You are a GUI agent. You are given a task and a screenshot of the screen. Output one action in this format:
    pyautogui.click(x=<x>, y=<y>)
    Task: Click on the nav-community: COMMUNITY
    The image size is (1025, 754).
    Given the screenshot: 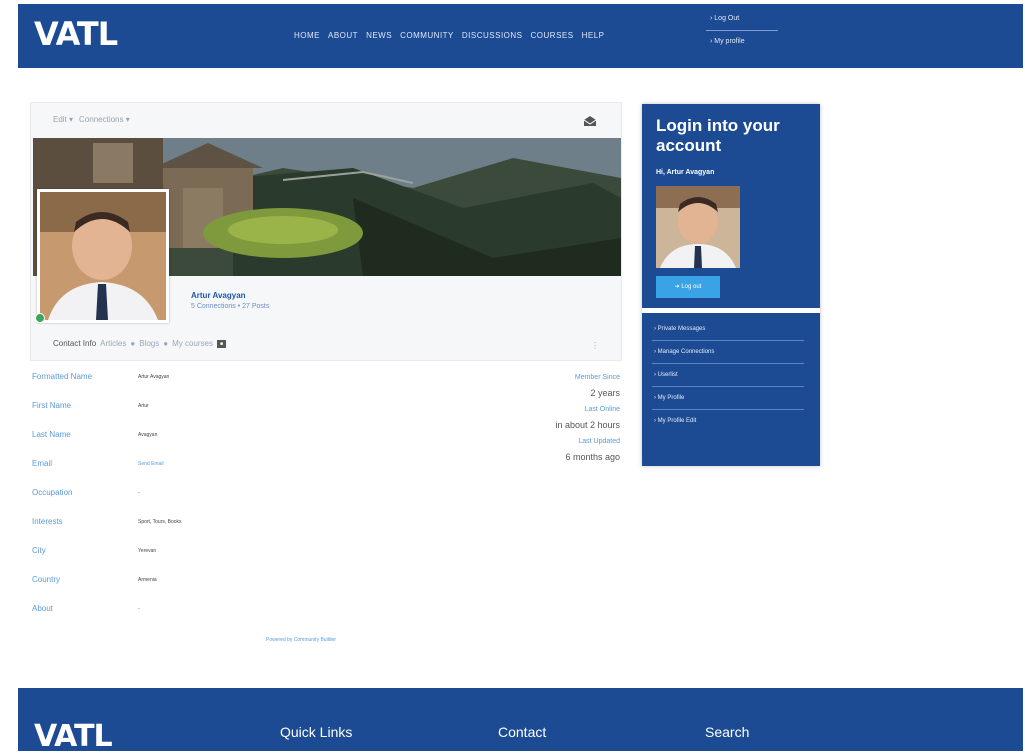 What is the action you would take?
    pyautogui.click(x=427, y=35)
    